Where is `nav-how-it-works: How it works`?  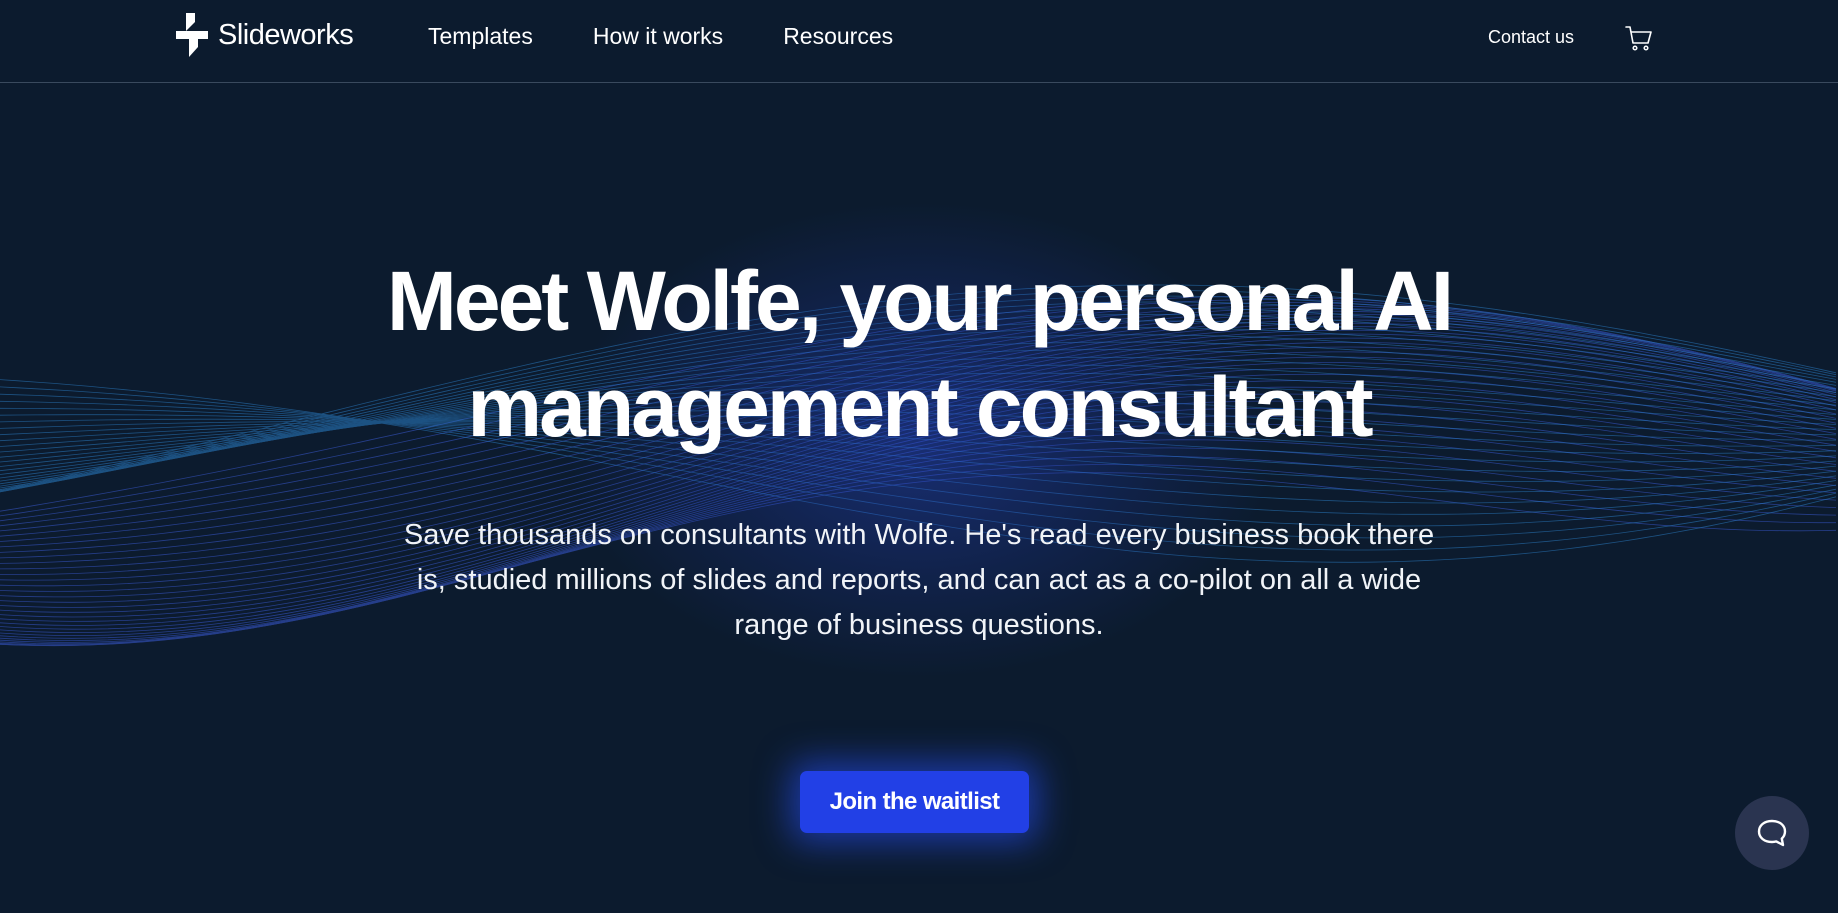
nav-how-it-works: How it works is located at coordinates (658, 36).